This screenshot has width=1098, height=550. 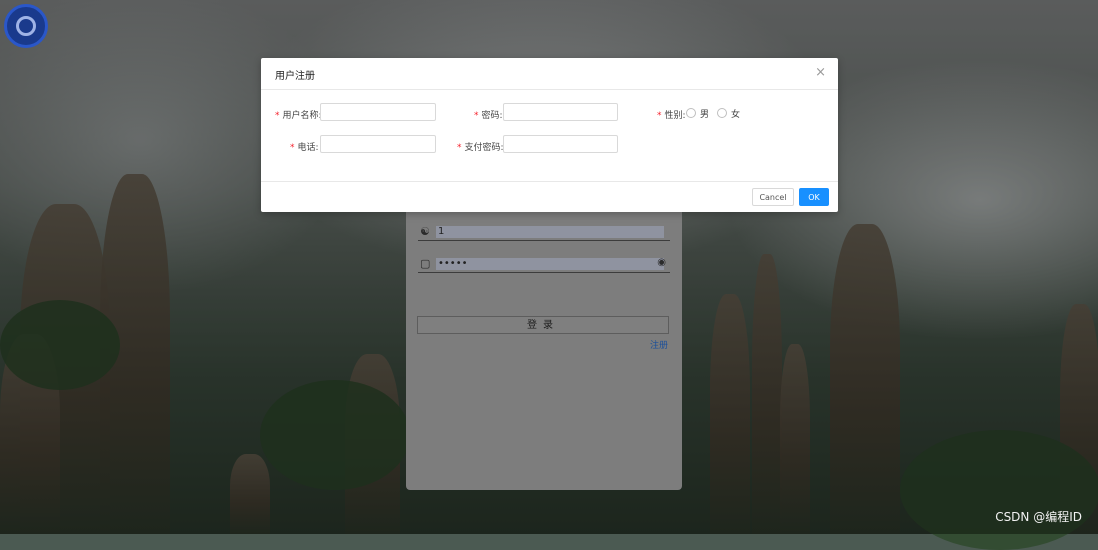 I want to click on pay-password-label: * 支付密码:, so click(x=480, y=146).